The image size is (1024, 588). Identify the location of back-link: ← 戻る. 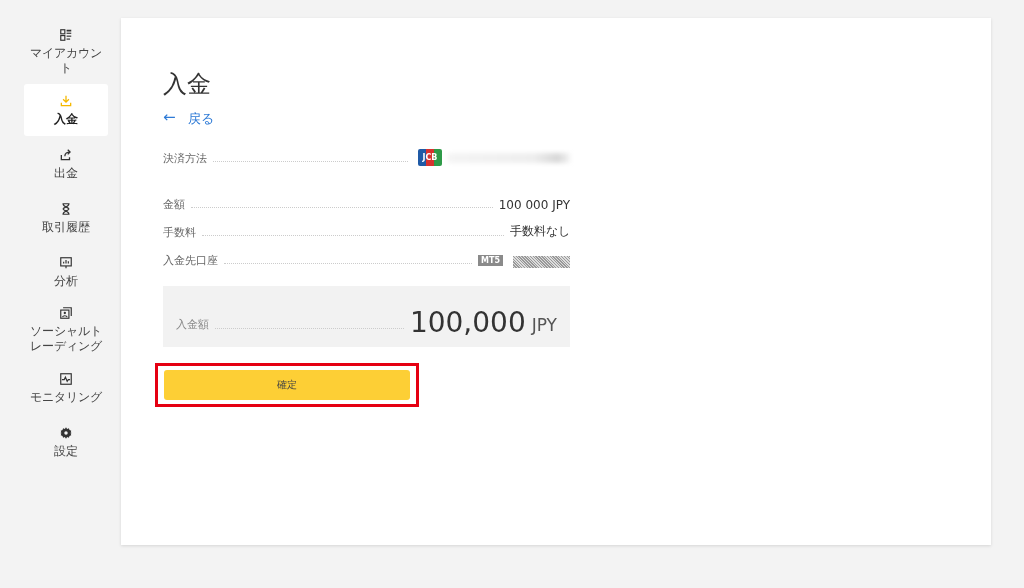
(188, 119).